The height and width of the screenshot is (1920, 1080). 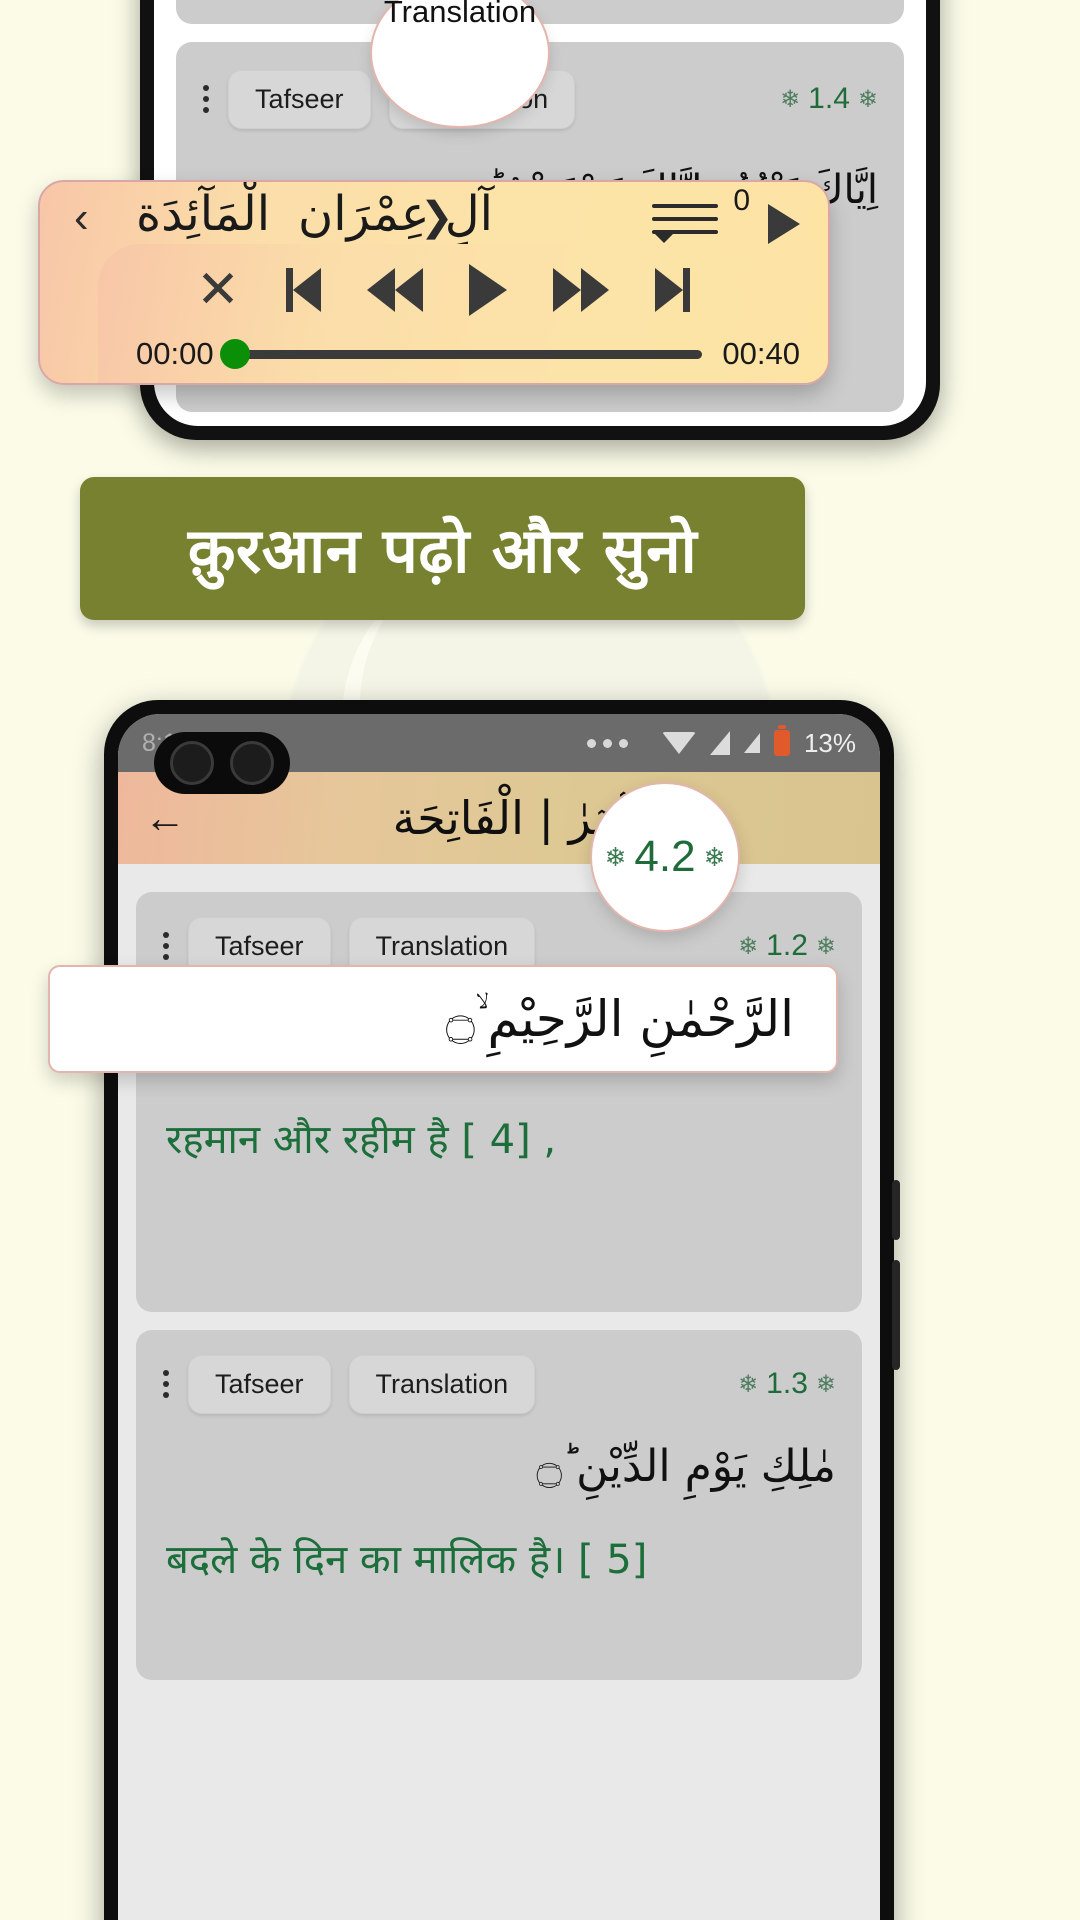 What do you see at coordinates (442, 1384) in the screenshot?
I see `translation-button: Translation` at bounding box center [442, 1384].